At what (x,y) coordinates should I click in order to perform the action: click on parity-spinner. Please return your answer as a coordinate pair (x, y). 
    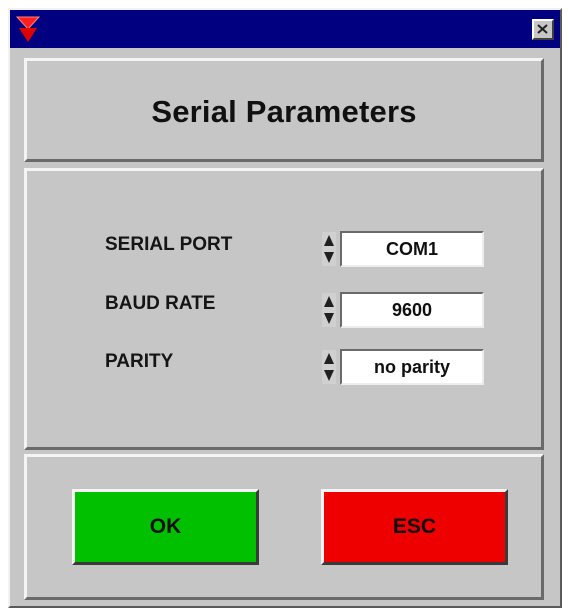
    Looking at the image, I should click on (329, 367).